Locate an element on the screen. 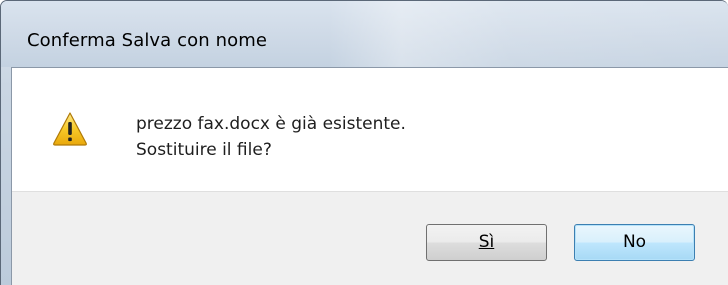 The width and height of the screenshot is (728, 285). no-button: No is located at coordinates (634, 242).